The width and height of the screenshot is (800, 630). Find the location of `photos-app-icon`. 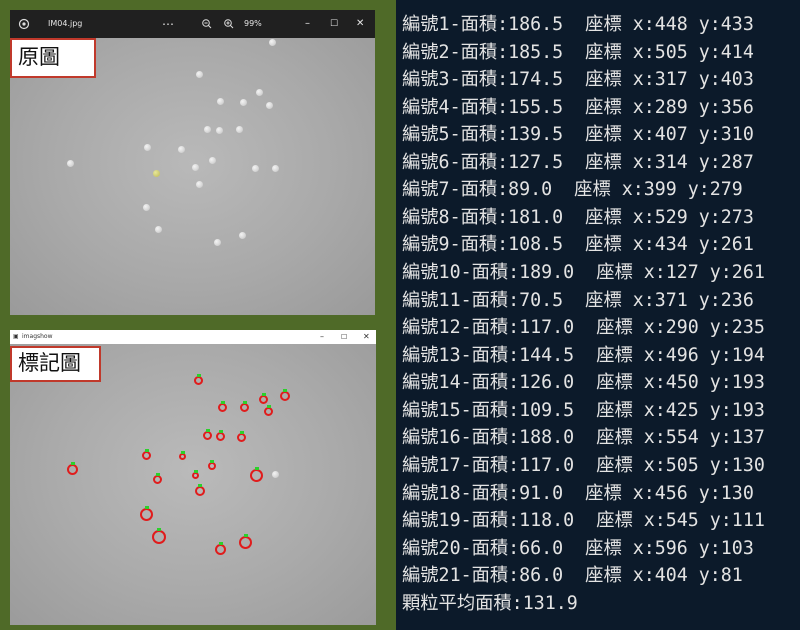

photos-app-icon is located at coordinates (24, 24).